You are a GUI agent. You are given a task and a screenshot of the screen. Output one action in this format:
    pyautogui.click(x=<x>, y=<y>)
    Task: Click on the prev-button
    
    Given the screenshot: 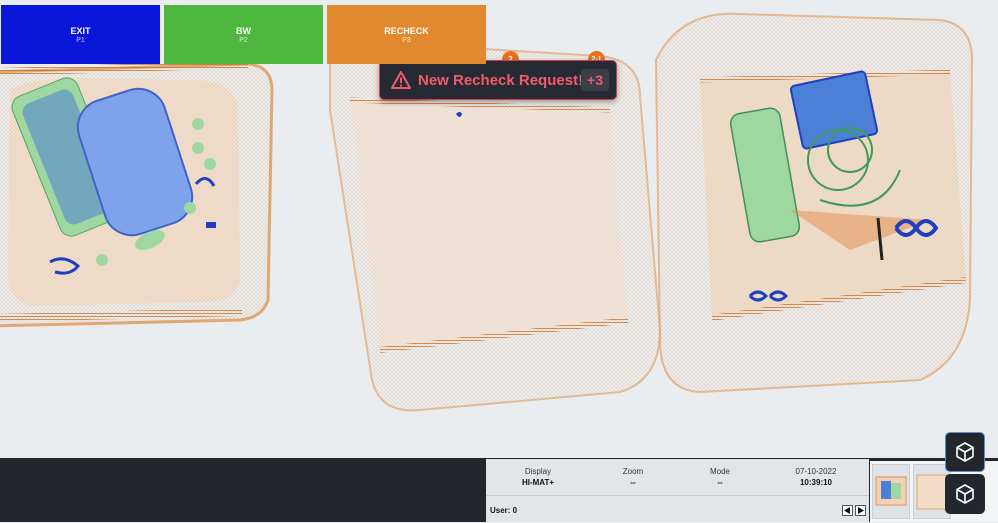 What is the action you would take?
    pyautogui.click(x=847, y=510)
    